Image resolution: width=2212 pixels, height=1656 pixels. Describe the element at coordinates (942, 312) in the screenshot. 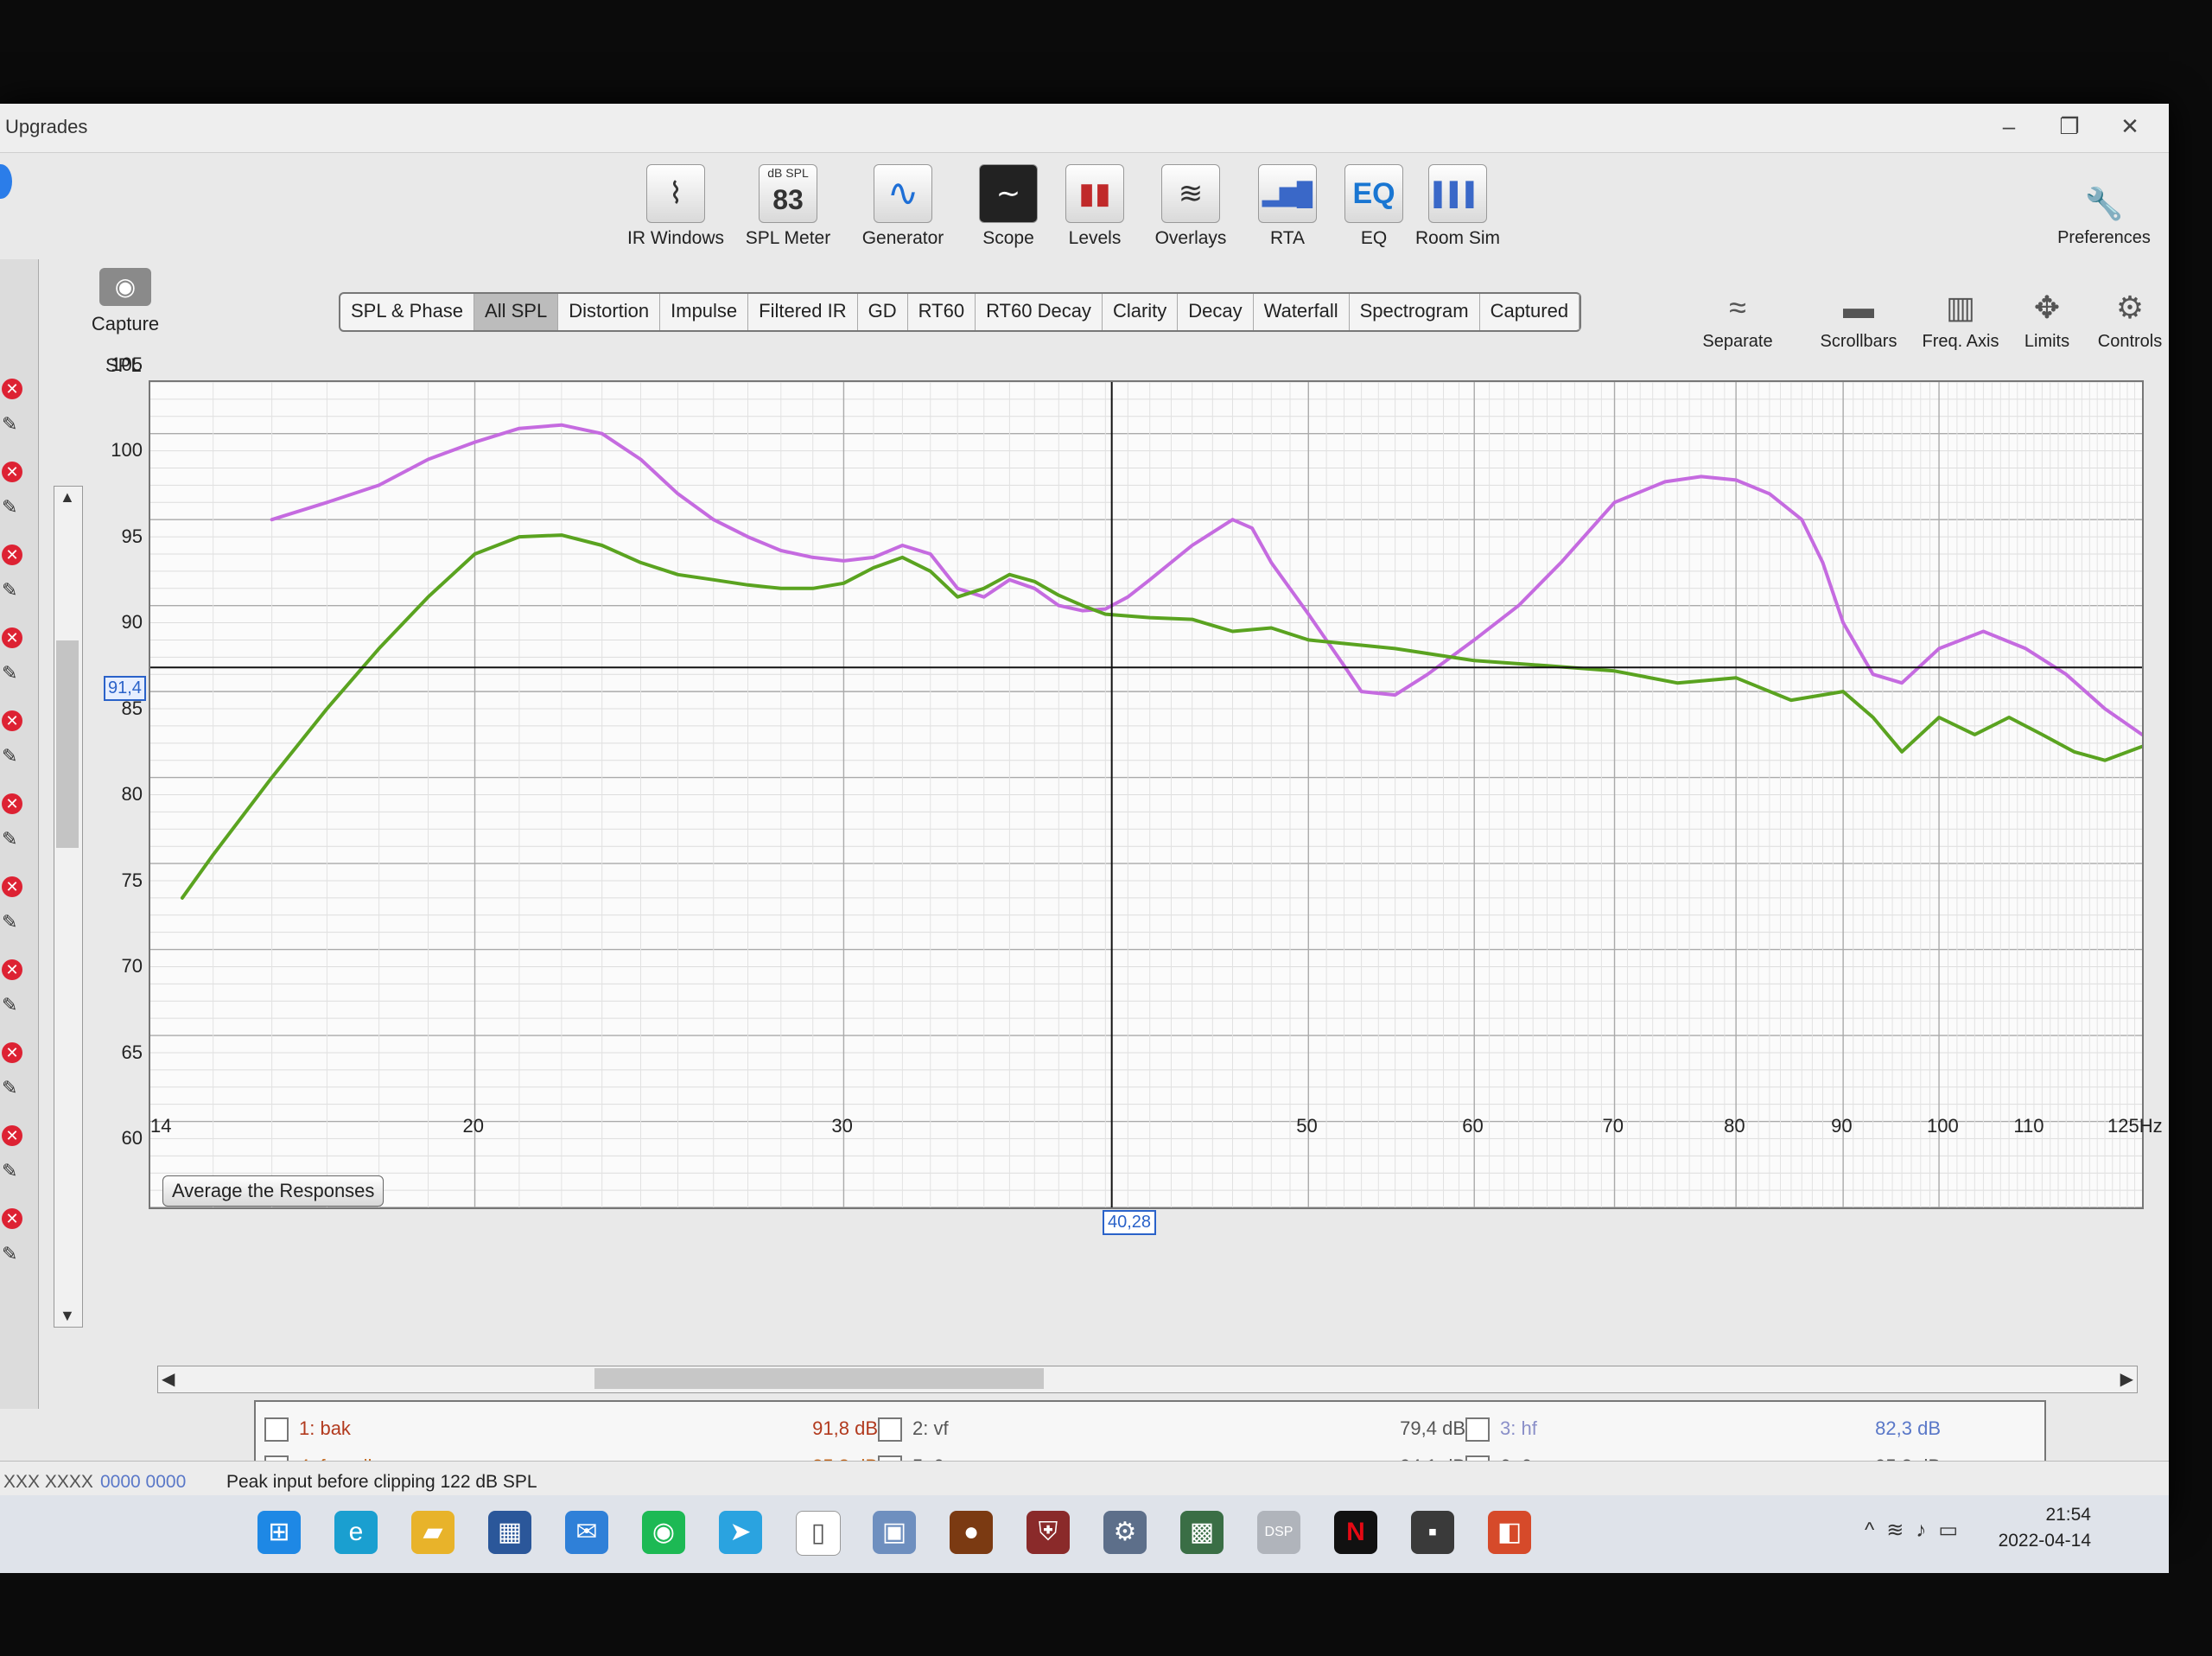

I see `tab-rt60: RT60` at that location.